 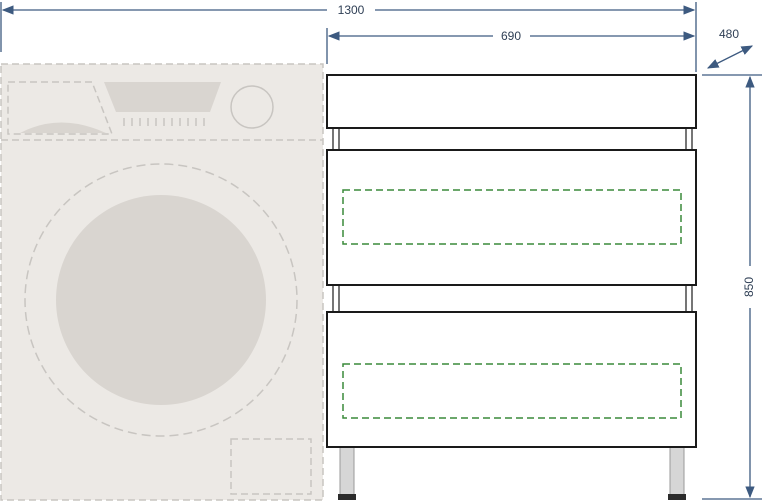 What do you see at coordinates (161, 300) in the screenshot?
I see `drum-window` at bounding box center [161, 300].